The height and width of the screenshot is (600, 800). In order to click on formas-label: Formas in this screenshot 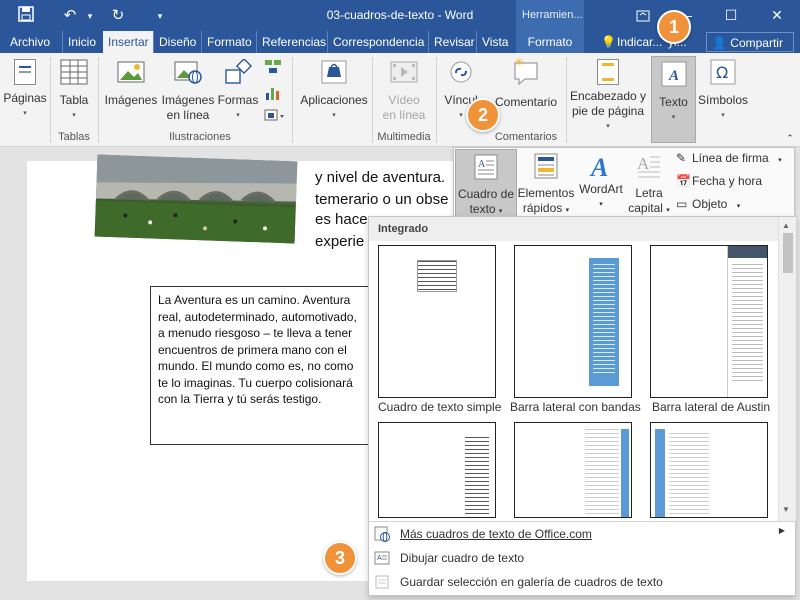, I will do `click(238, 100)`.